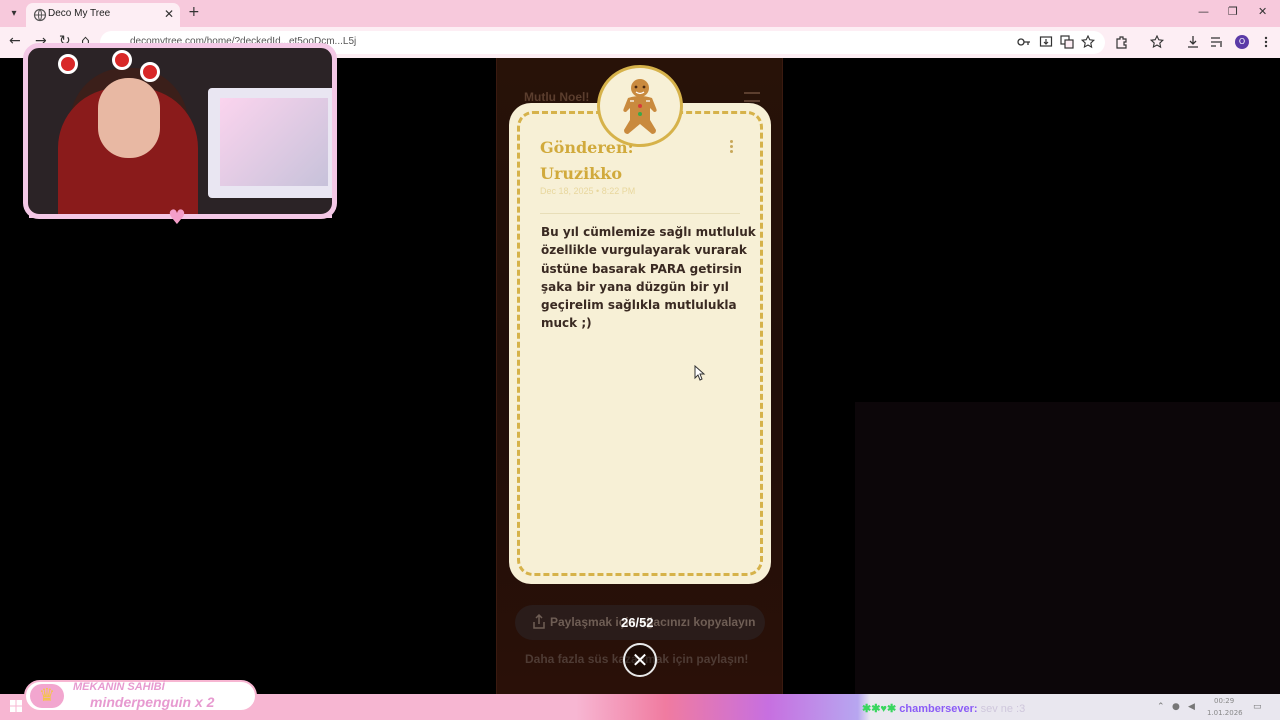  I want to click on gingerbread-man-icon, so click(640, 106).